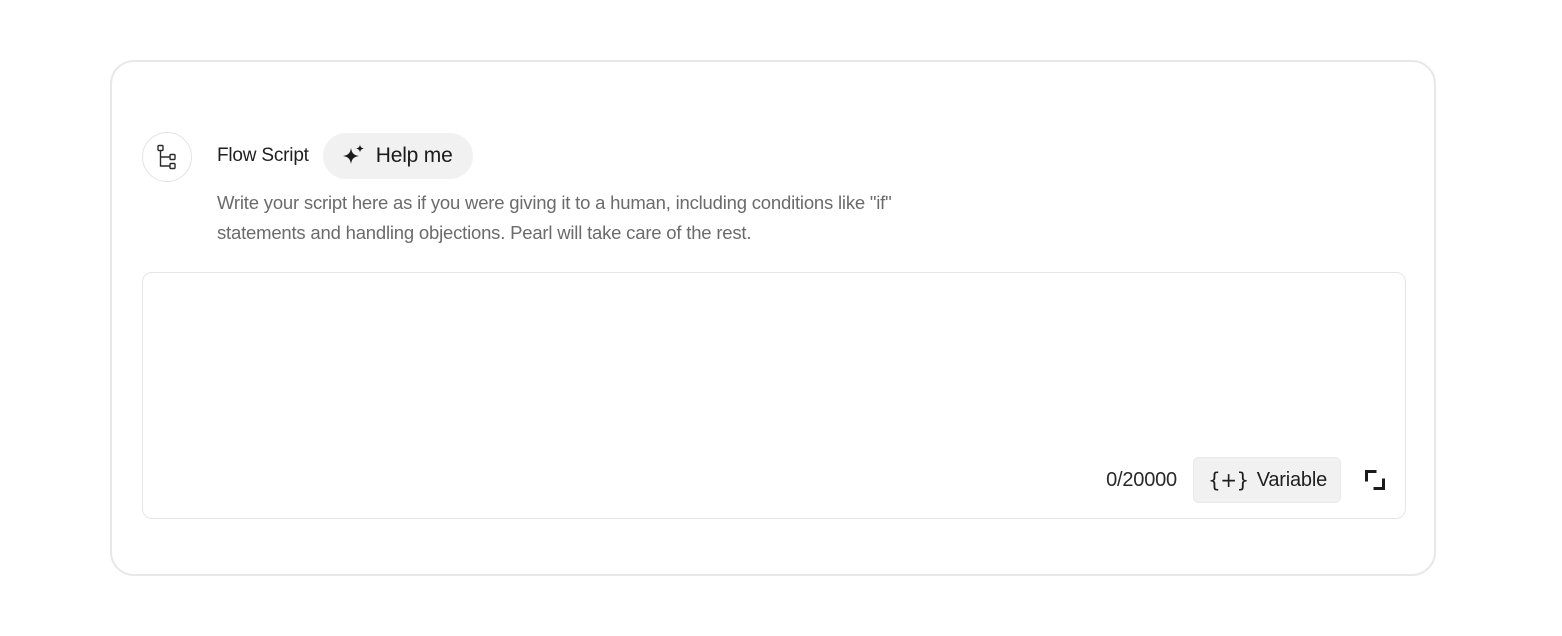 The height and width of the screenshot is (636, 1562). What do you see at coordinates (1228, 480) in the screenshot?
I see `variable-glyph: {+}` at bounding box center [1228, 480].